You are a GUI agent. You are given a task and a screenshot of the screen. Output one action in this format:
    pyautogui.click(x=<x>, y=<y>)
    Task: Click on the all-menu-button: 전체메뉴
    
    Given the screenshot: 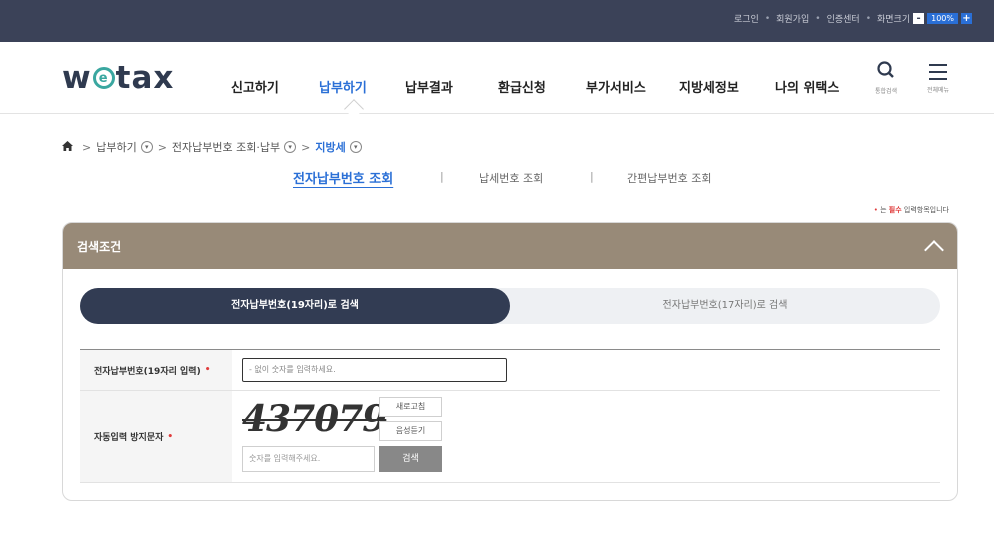 What is the action you would take?
    pyautogui.click(x=938, y=77)
    